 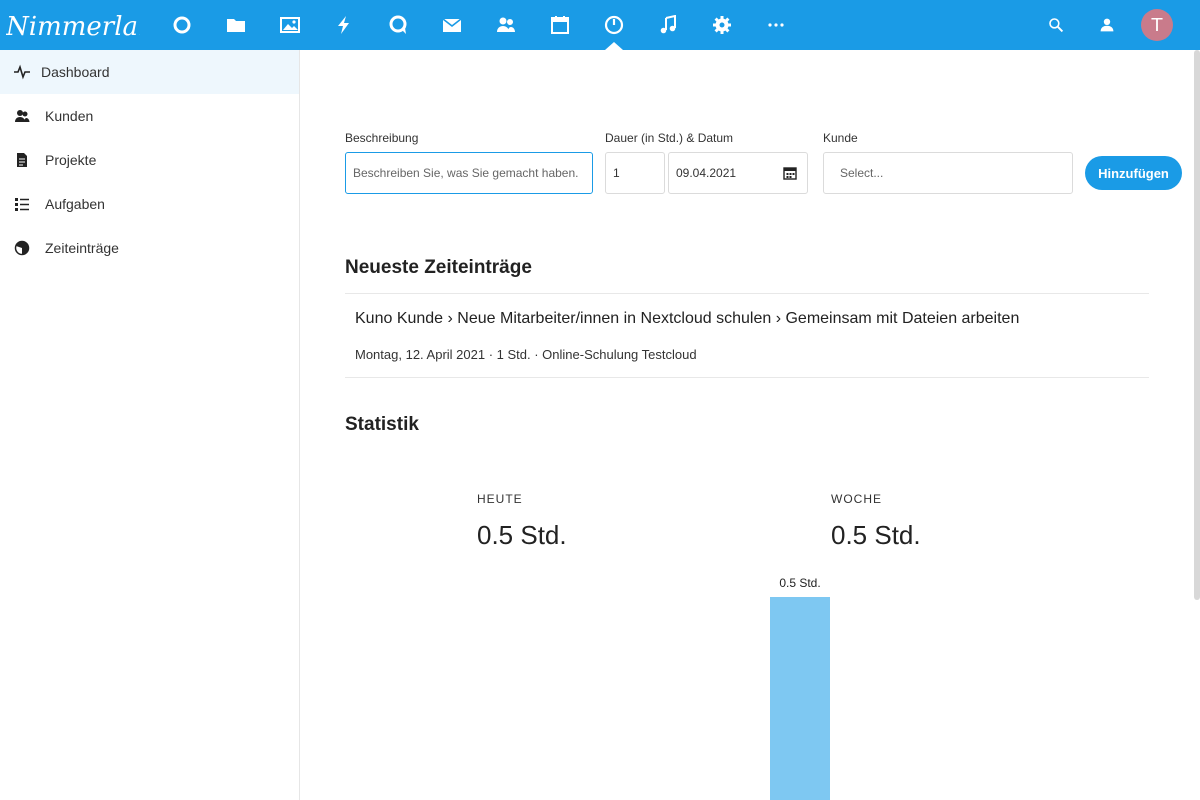 What do you see at coordinates (500, 499) in the screenshot?
I see `today-label: HEUTE` at bounding box center [500, 499].